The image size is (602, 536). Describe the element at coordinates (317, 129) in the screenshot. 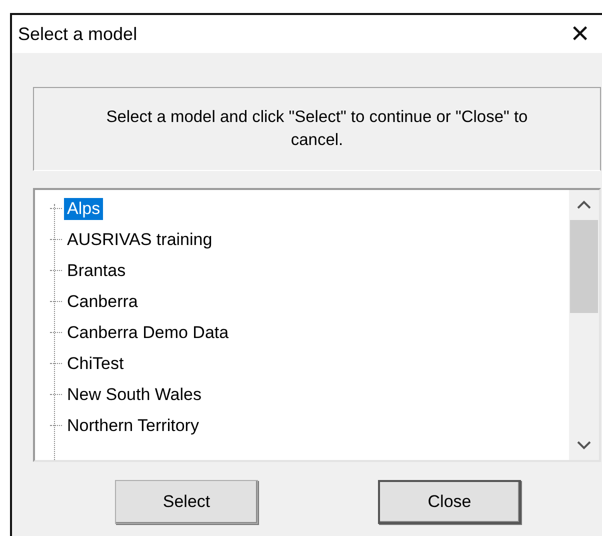

I see `instruction-text: Select a model and click "Select" to continue or "Close" to cancel.` at that location.